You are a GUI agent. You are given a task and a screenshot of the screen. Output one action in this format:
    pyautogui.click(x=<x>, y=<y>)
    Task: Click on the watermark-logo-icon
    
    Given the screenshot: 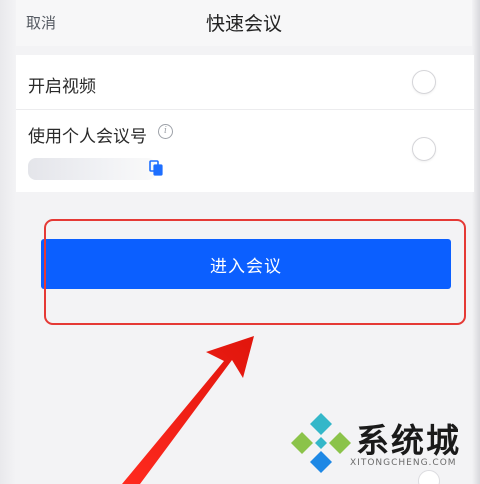 What is the action you would take?
    pyautogui.click(x=321, y=443)
    